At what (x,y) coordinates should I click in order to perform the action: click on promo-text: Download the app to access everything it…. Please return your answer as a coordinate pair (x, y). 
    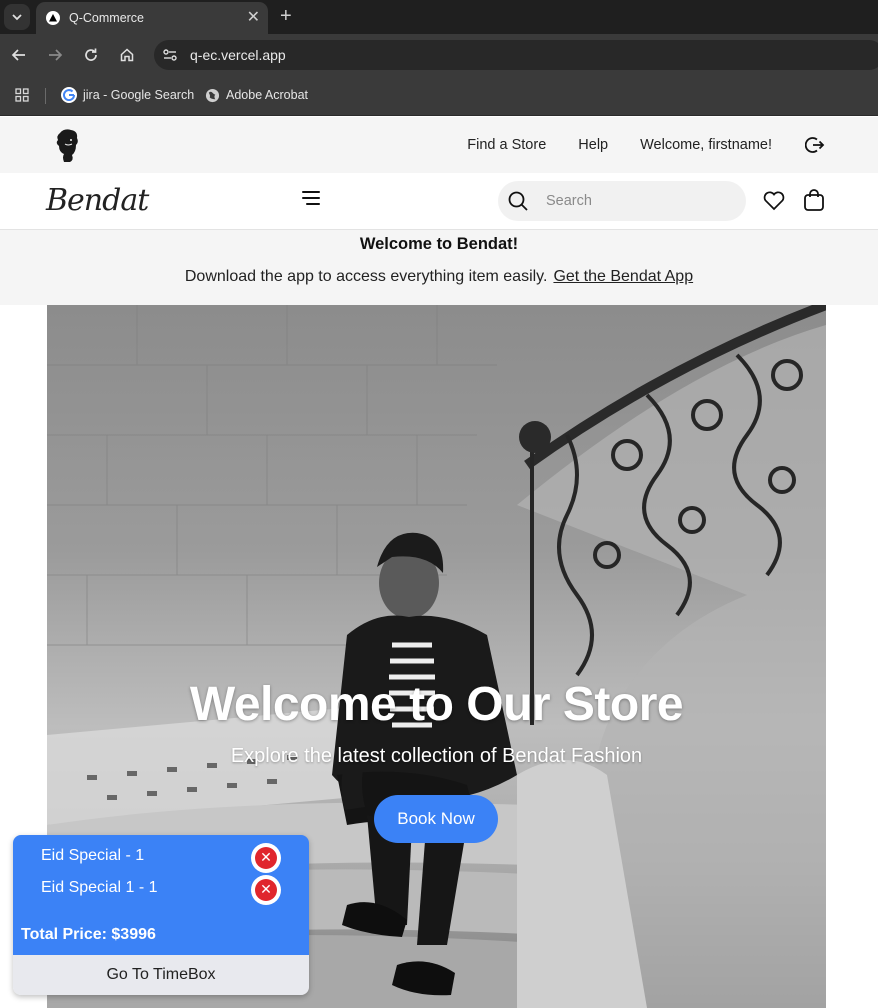
    Looking at the image, I should click on (366, 276).